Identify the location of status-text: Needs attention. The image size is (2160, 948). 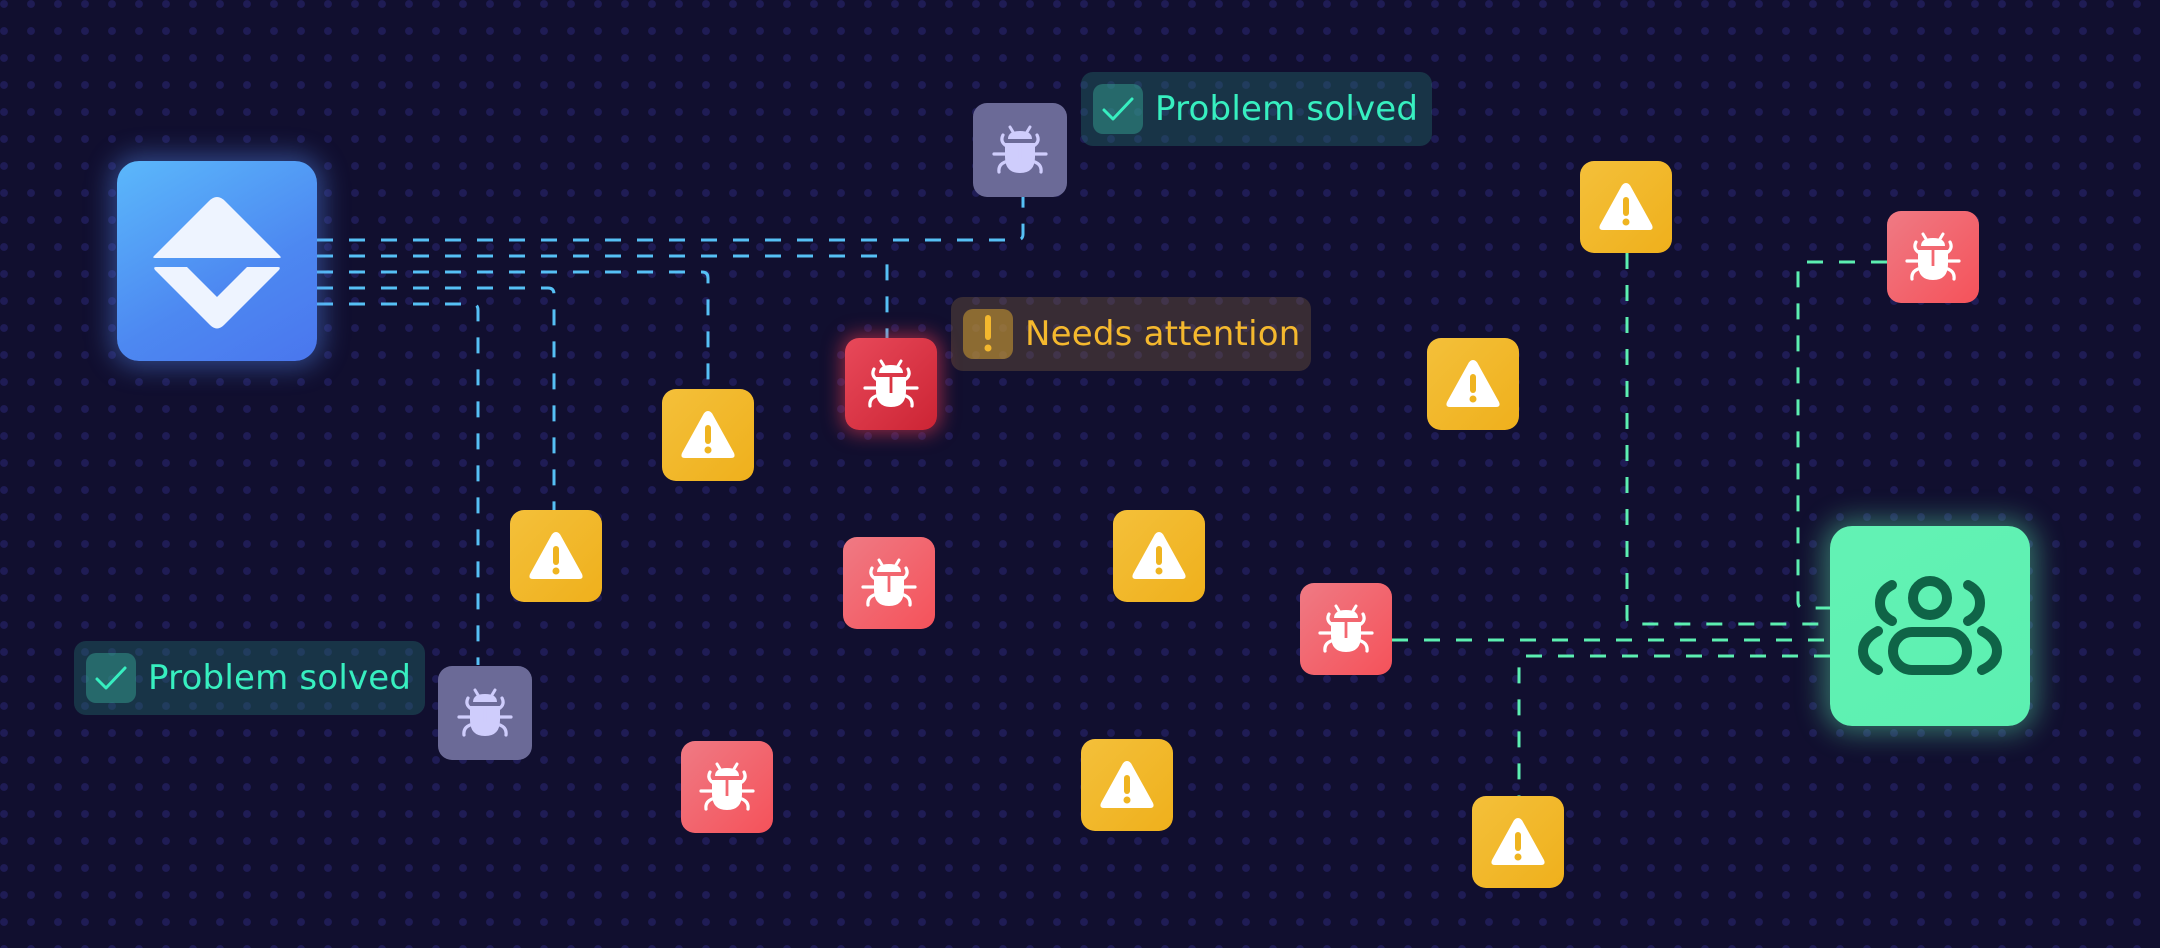
(1163, 334).